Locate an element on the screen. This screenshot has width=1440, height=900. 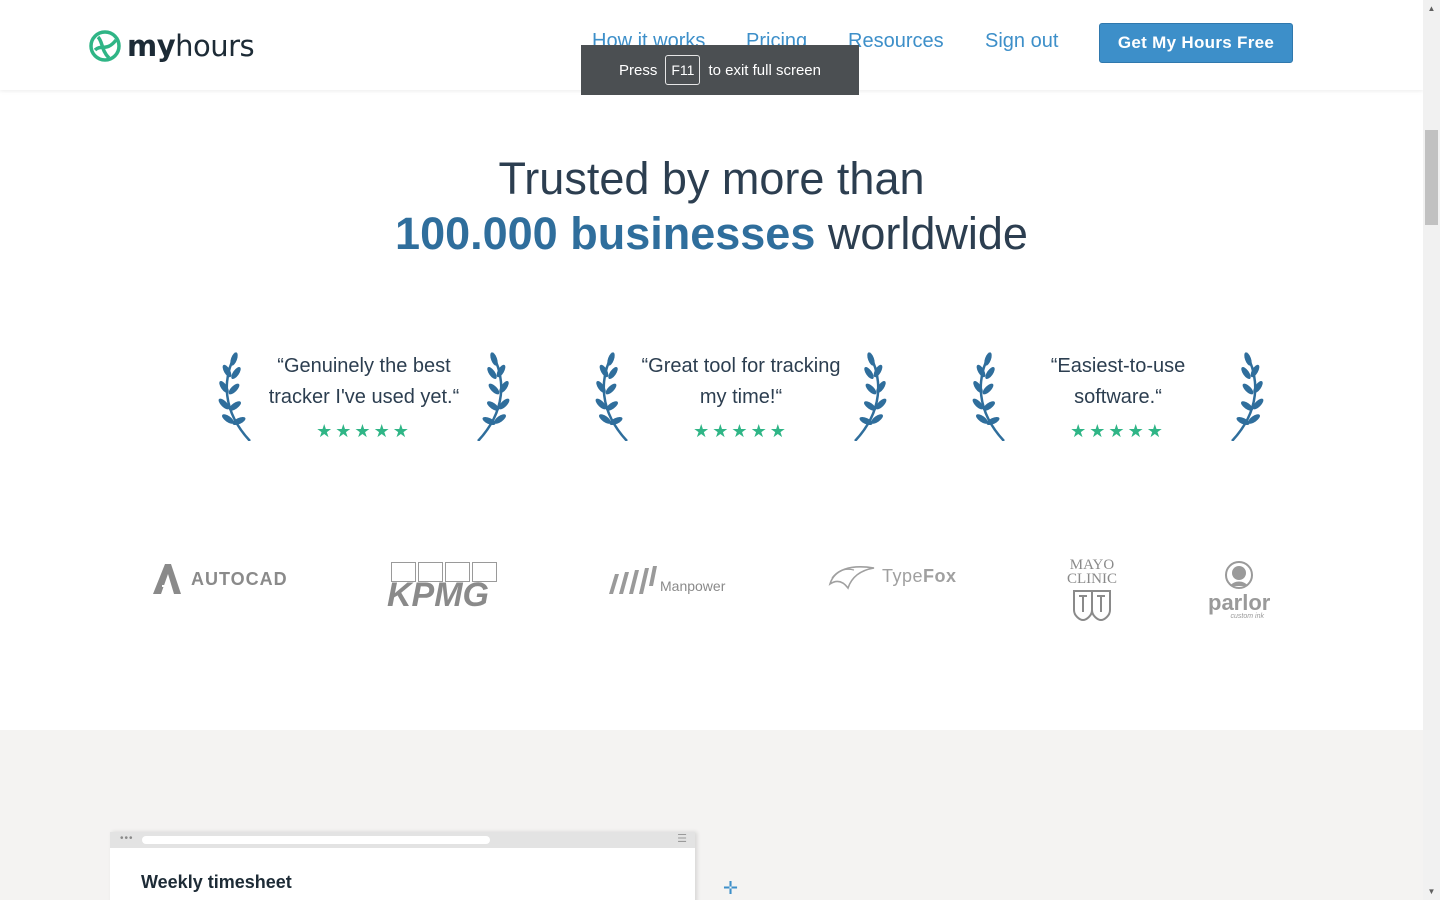
toast-suffix-text: to exit full screen is located at coordinates (764, 70).